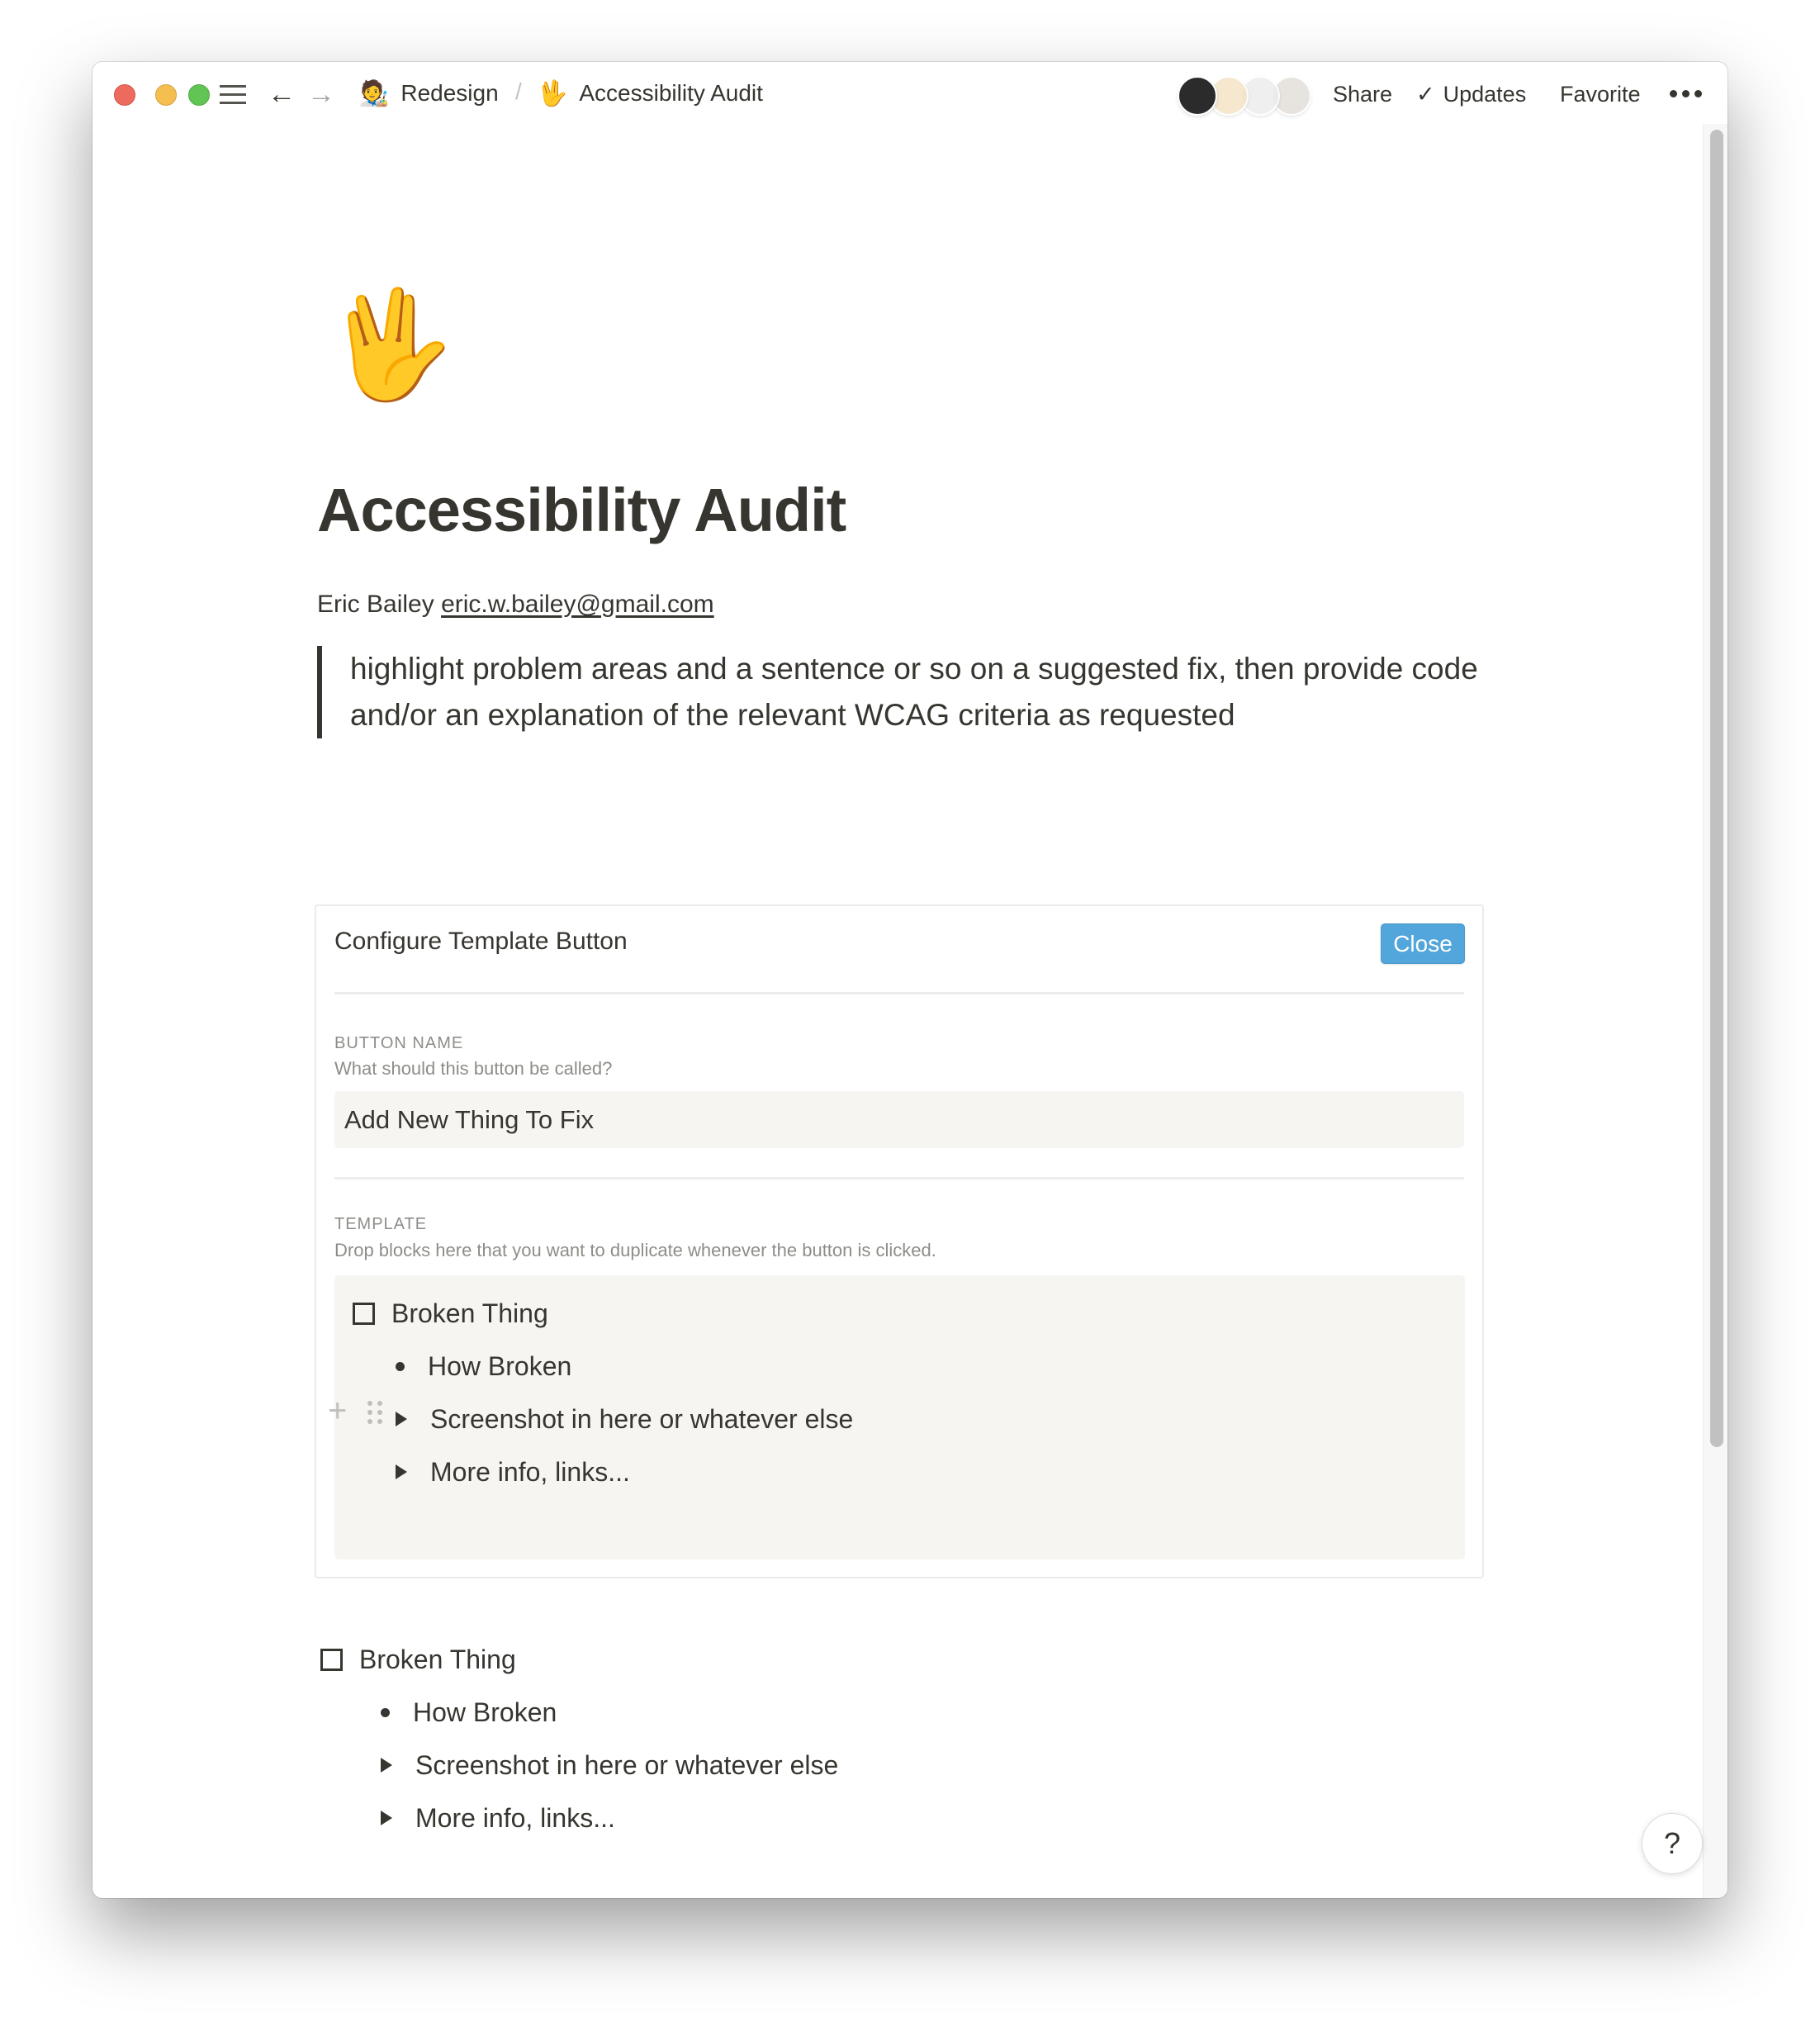 The width and height of the screenshot is (1820, 2022). Describe the element at coordinates (1600, 94) in the screenshot. I see `favorite-button: Favorite` at that location.